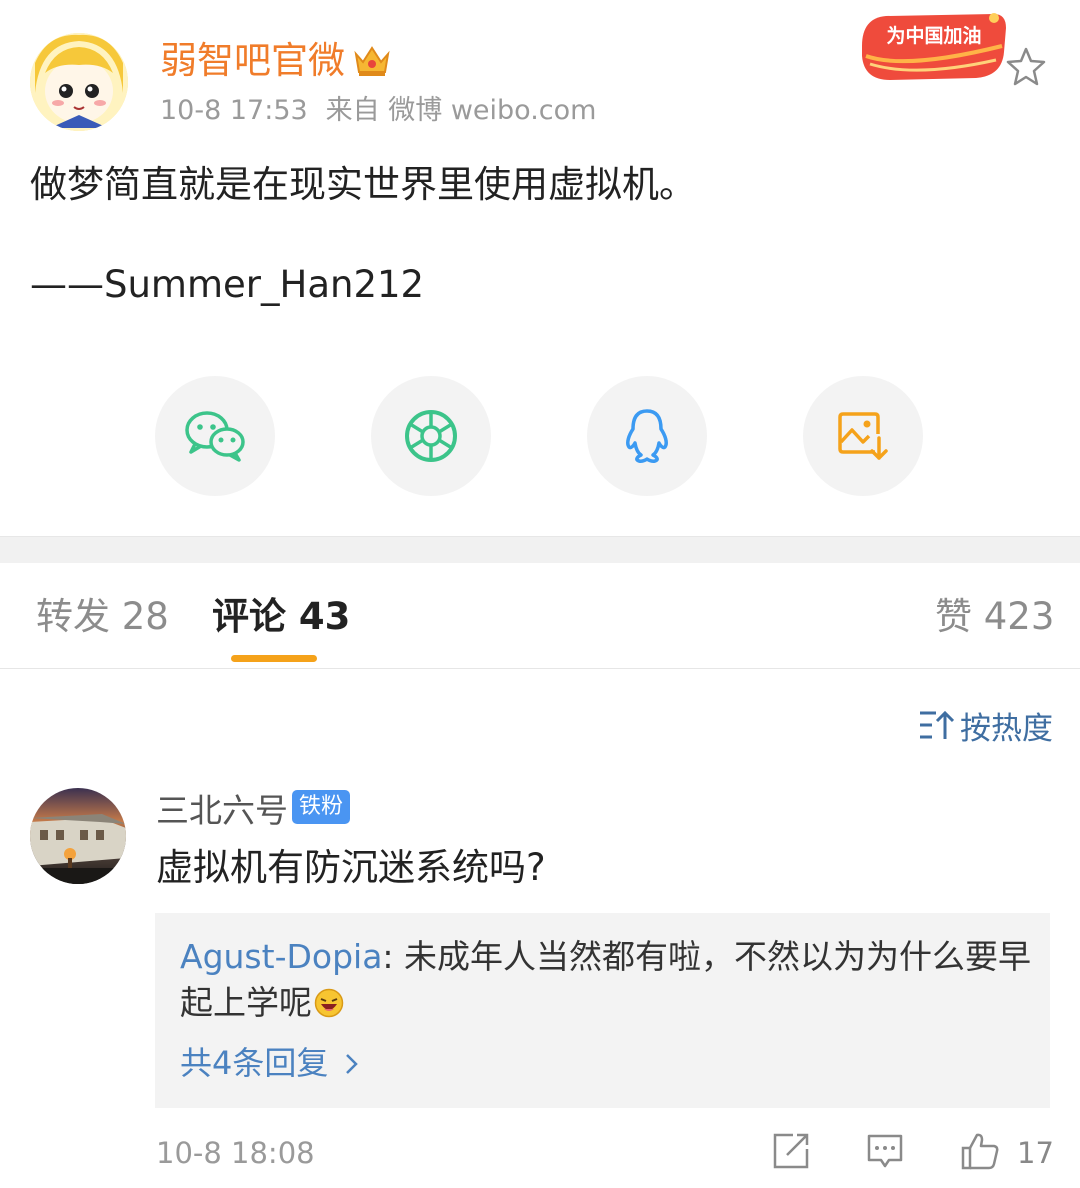 The image size is (1080, 1188). What do you see at coordinates (540, 668) in the screenshot?
I see `tab-divider` at bounding box center [540, 668].